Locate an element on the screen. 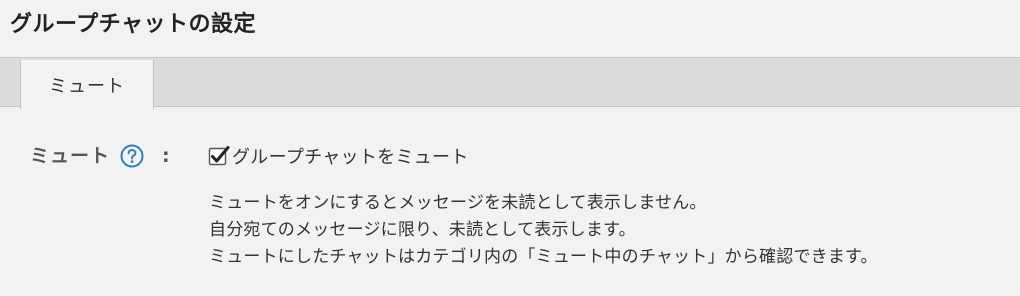  mute-checkbox-label: グループチャットをミュート is located at coordinates (350, 157).